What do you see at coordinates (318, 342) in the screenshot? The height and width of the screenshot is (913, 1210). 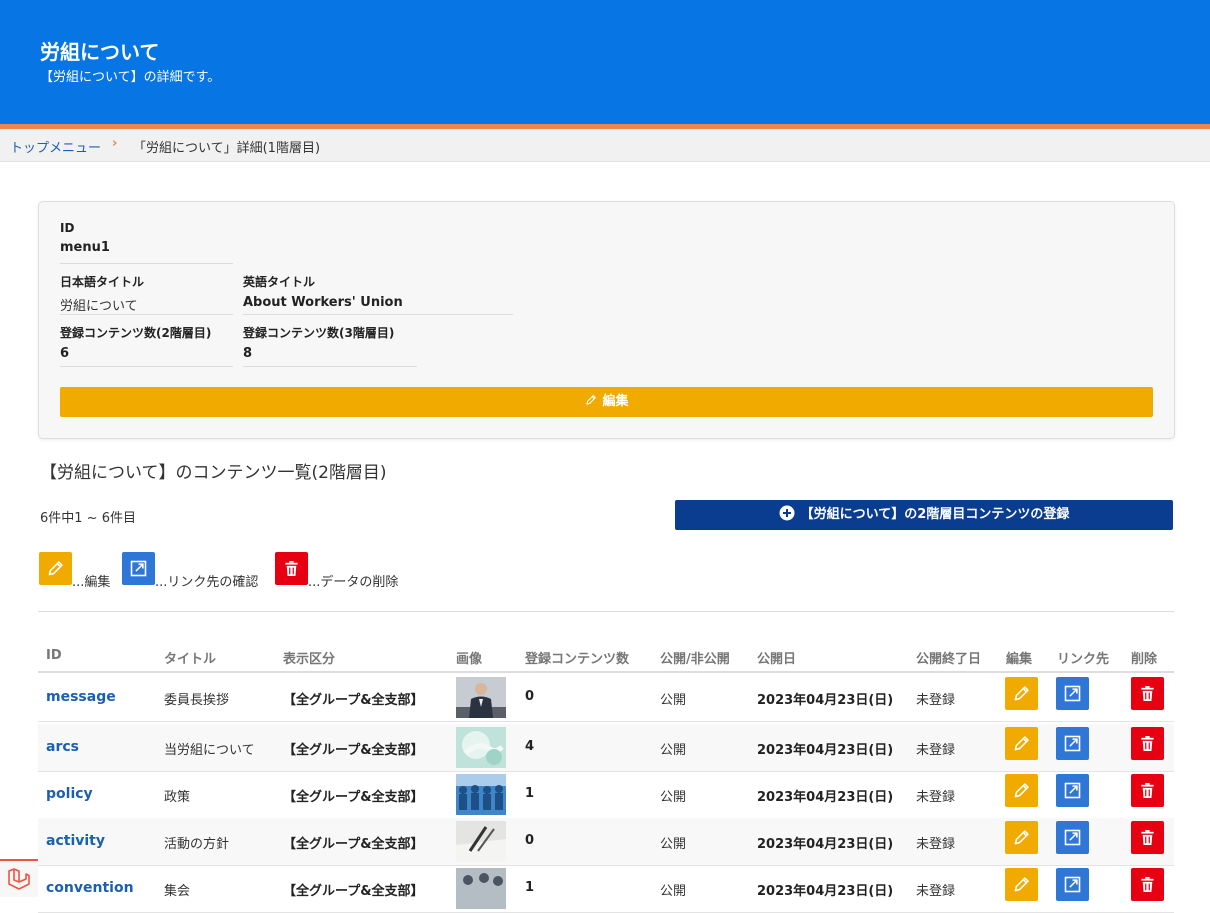 I see `detail-count3: 登録コンテンツ数(3階層目) 8` at bounding box center [318, 342].